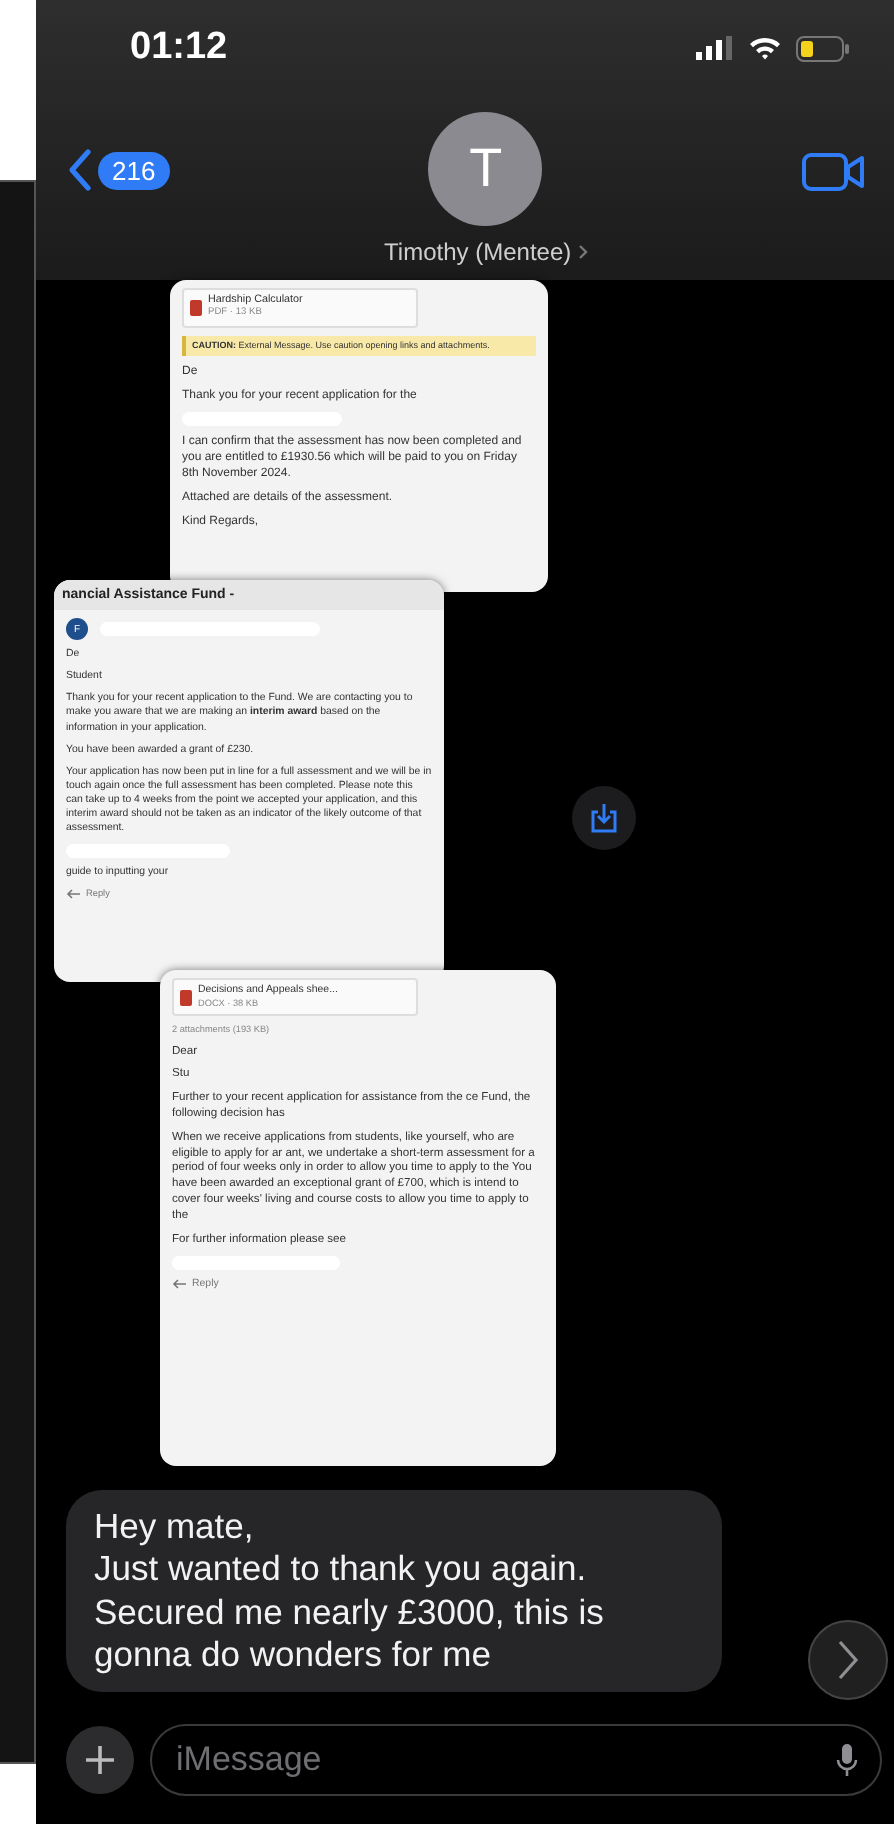 The height and width of the screenshot is (1824, 894). I want to click on video-call-icon, so click(833, 172).